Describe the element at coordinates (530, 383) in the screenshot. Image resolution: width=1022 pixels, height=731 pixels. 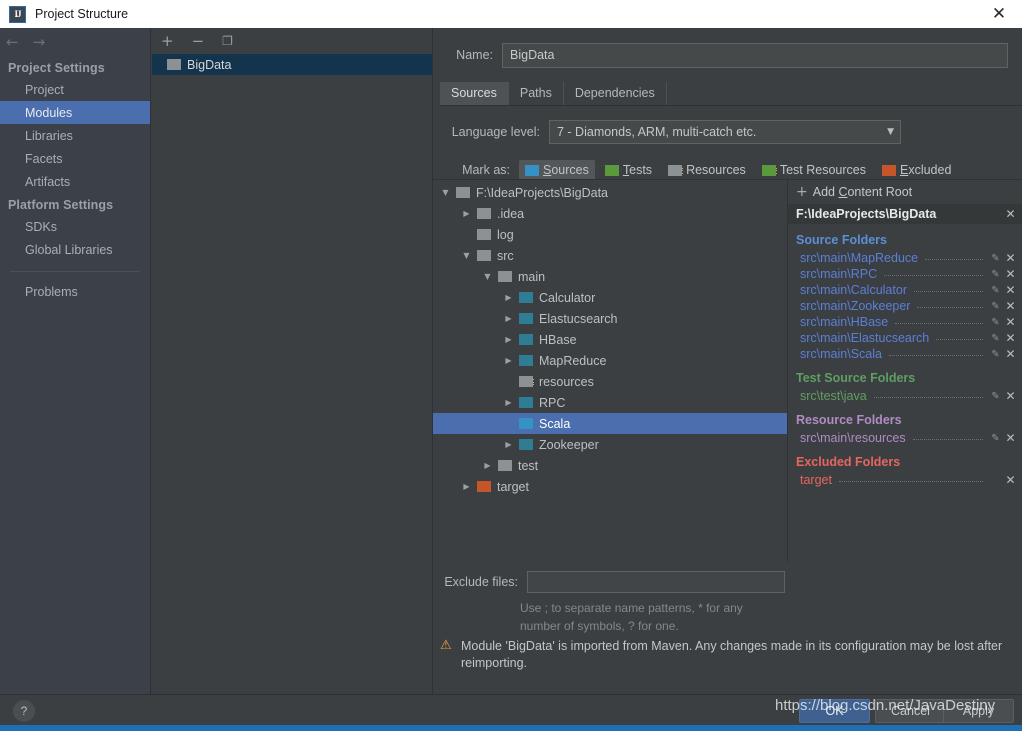
I see `resources-lines-icon` at that location.